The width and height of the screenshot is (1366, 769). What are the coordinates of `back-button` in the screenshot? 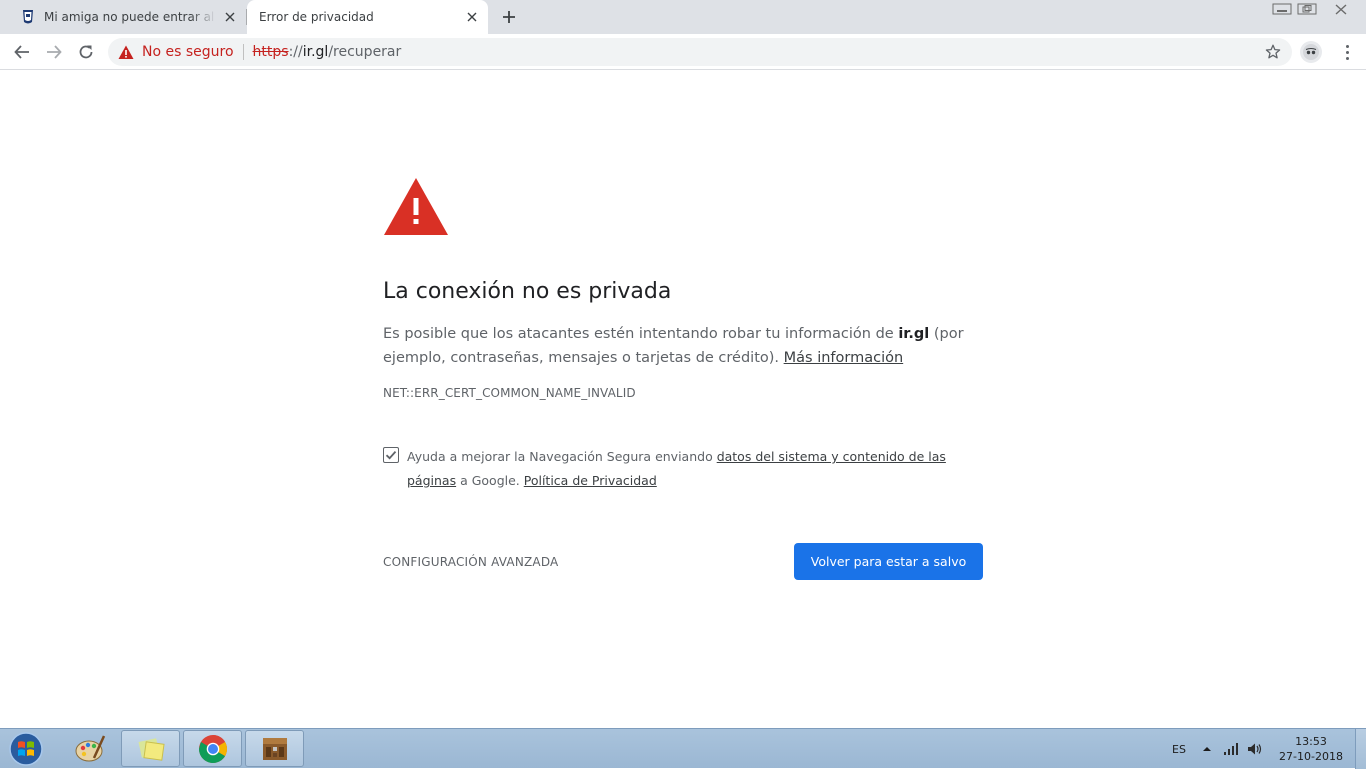 It's located at (22, 52).